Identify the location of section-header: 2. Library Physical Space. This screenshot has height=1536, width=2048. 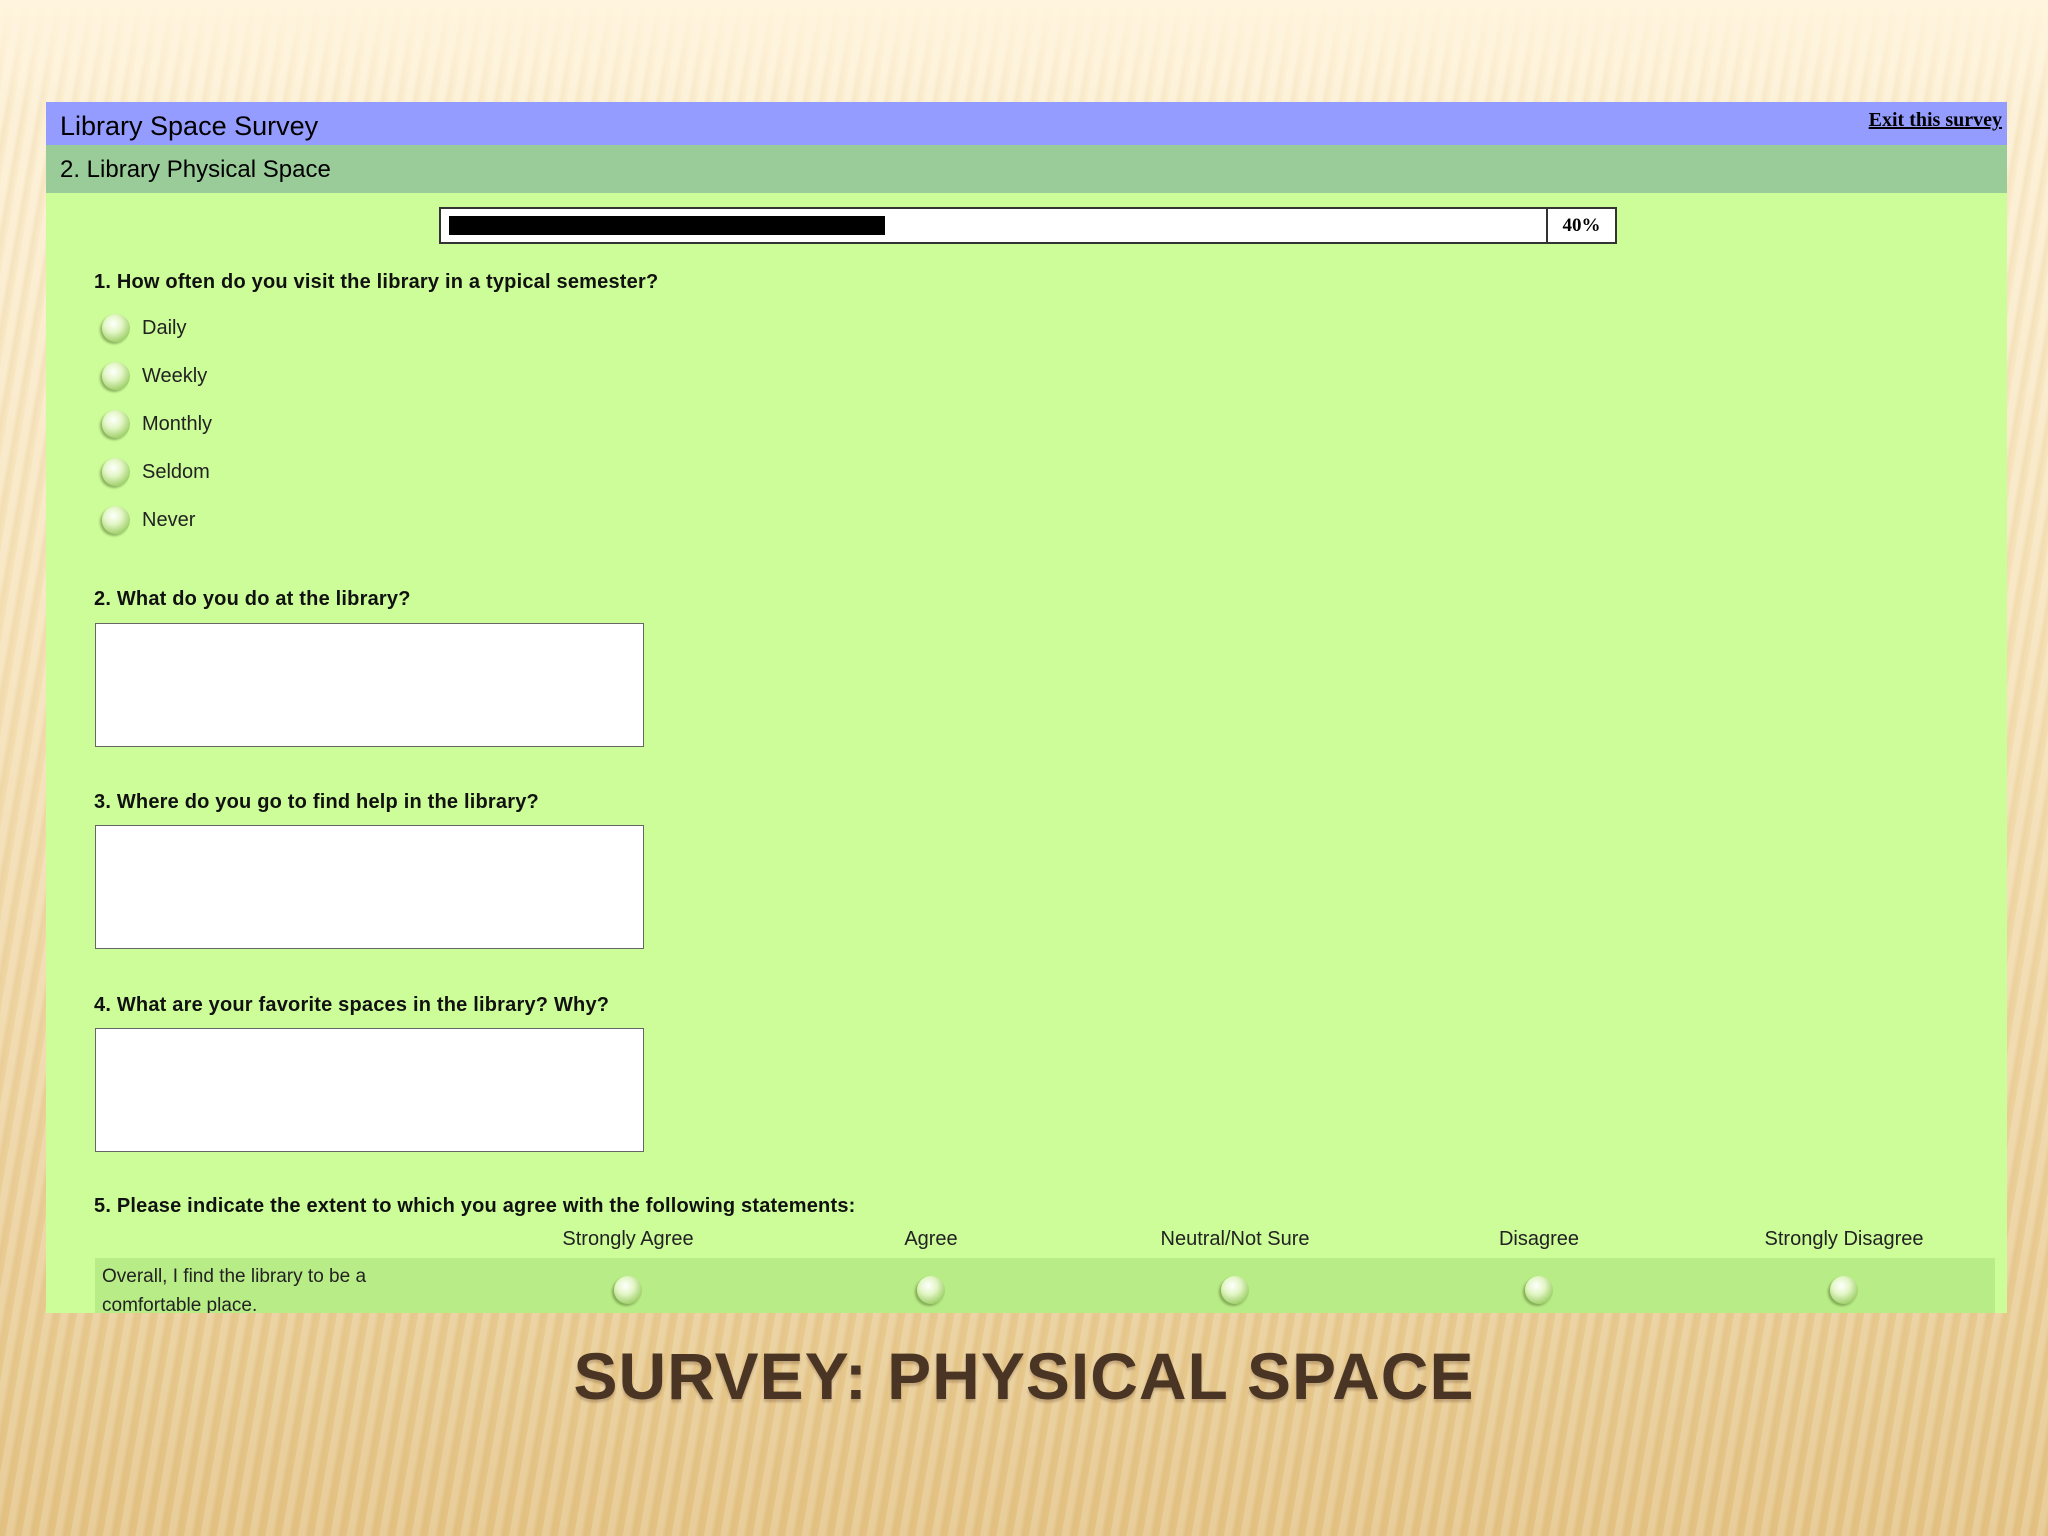
(1026, 169).